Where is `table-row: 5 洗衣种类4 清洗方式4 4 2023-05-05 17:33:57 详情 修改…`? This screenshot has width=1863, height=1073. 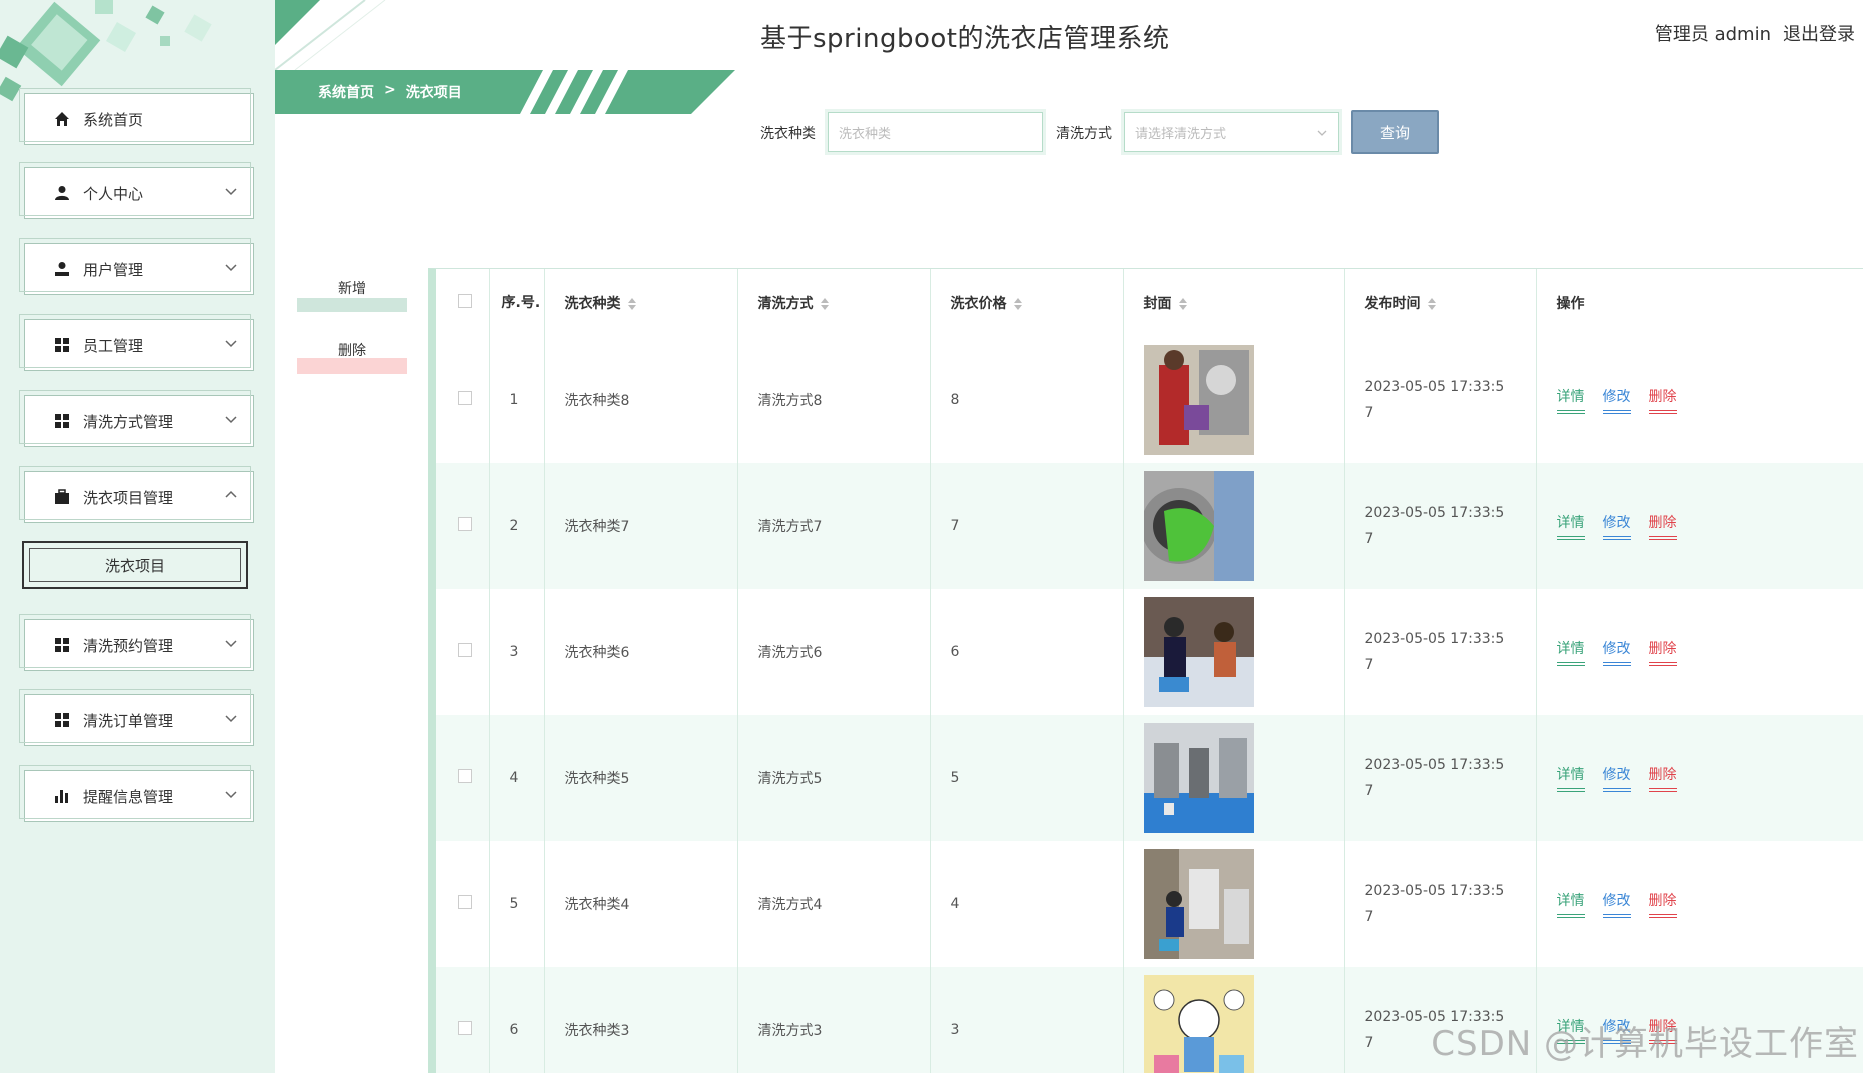
table-row: 5 洗衣种类4 清洗方式4 4 2023-05-05 17:33:57 详情 修改… is located at coordinates (1149, 904).